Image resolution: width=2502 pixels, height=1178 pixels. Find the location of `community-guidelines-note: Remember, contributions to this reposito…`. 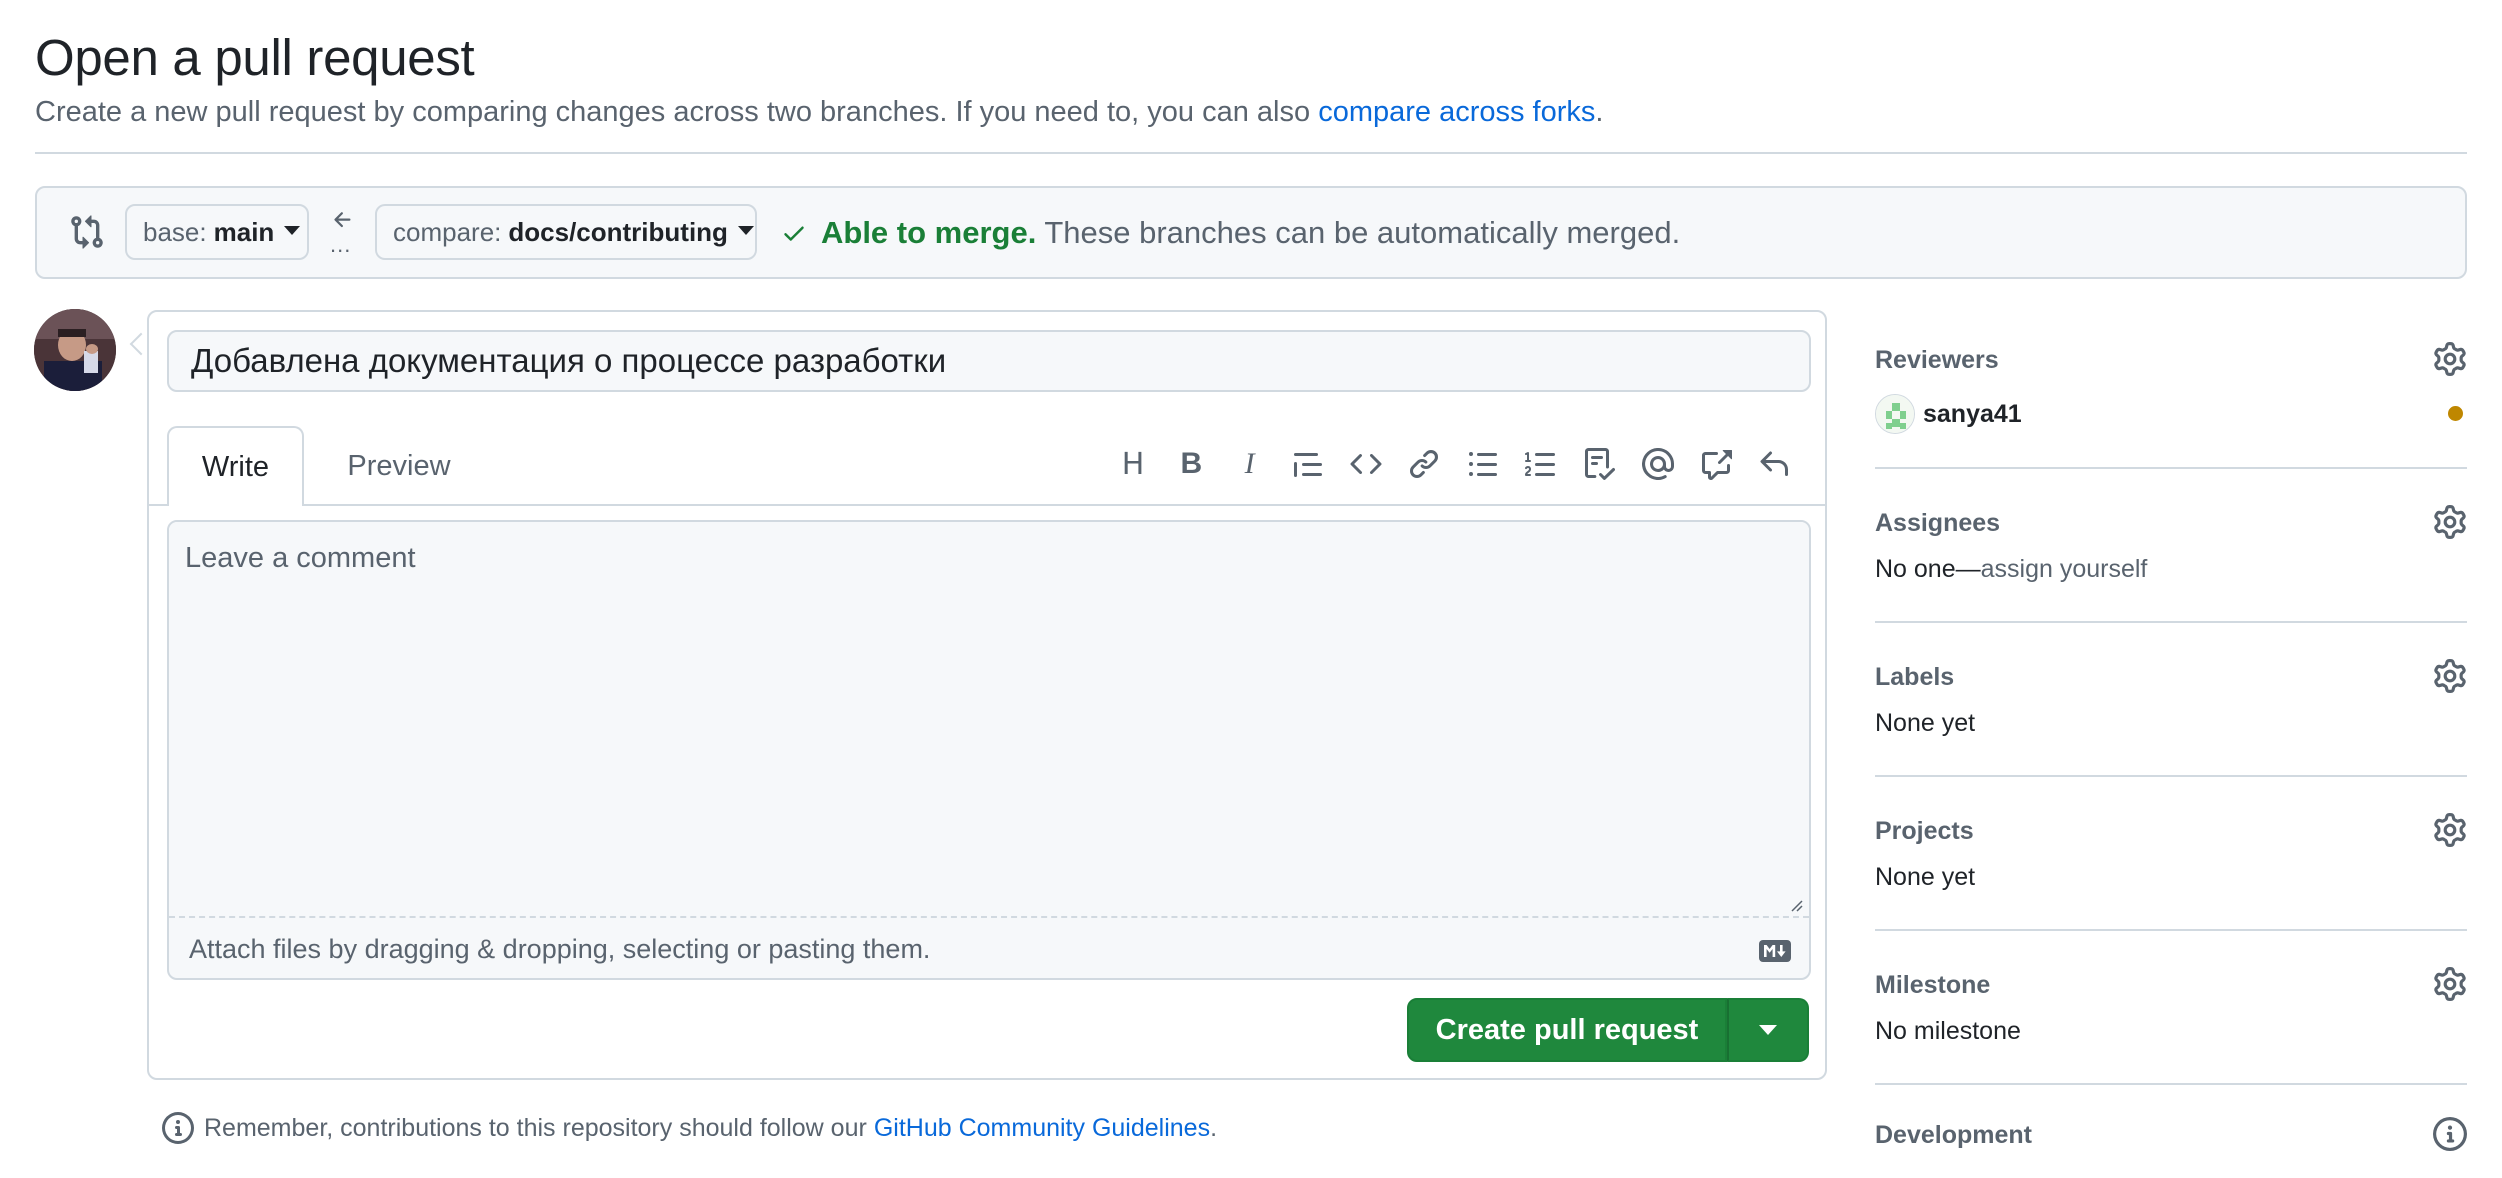

community-guidelines-note: Remember, contributions to this reposito… is located at coordinates (689, 1128).